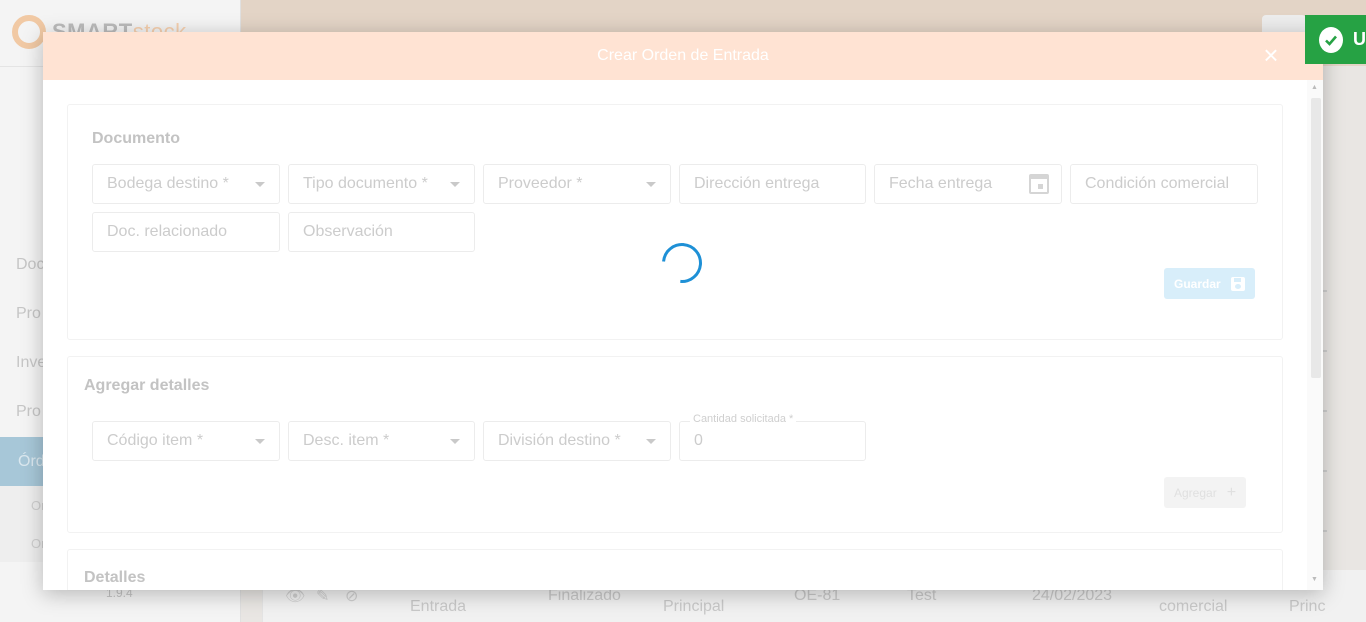 The width and height of the screenshot is (1366, 622). What do you see at coordinates (136, 138) in the screenshot?
I see `documento-title: Documento` at bounding box center [136, 138].